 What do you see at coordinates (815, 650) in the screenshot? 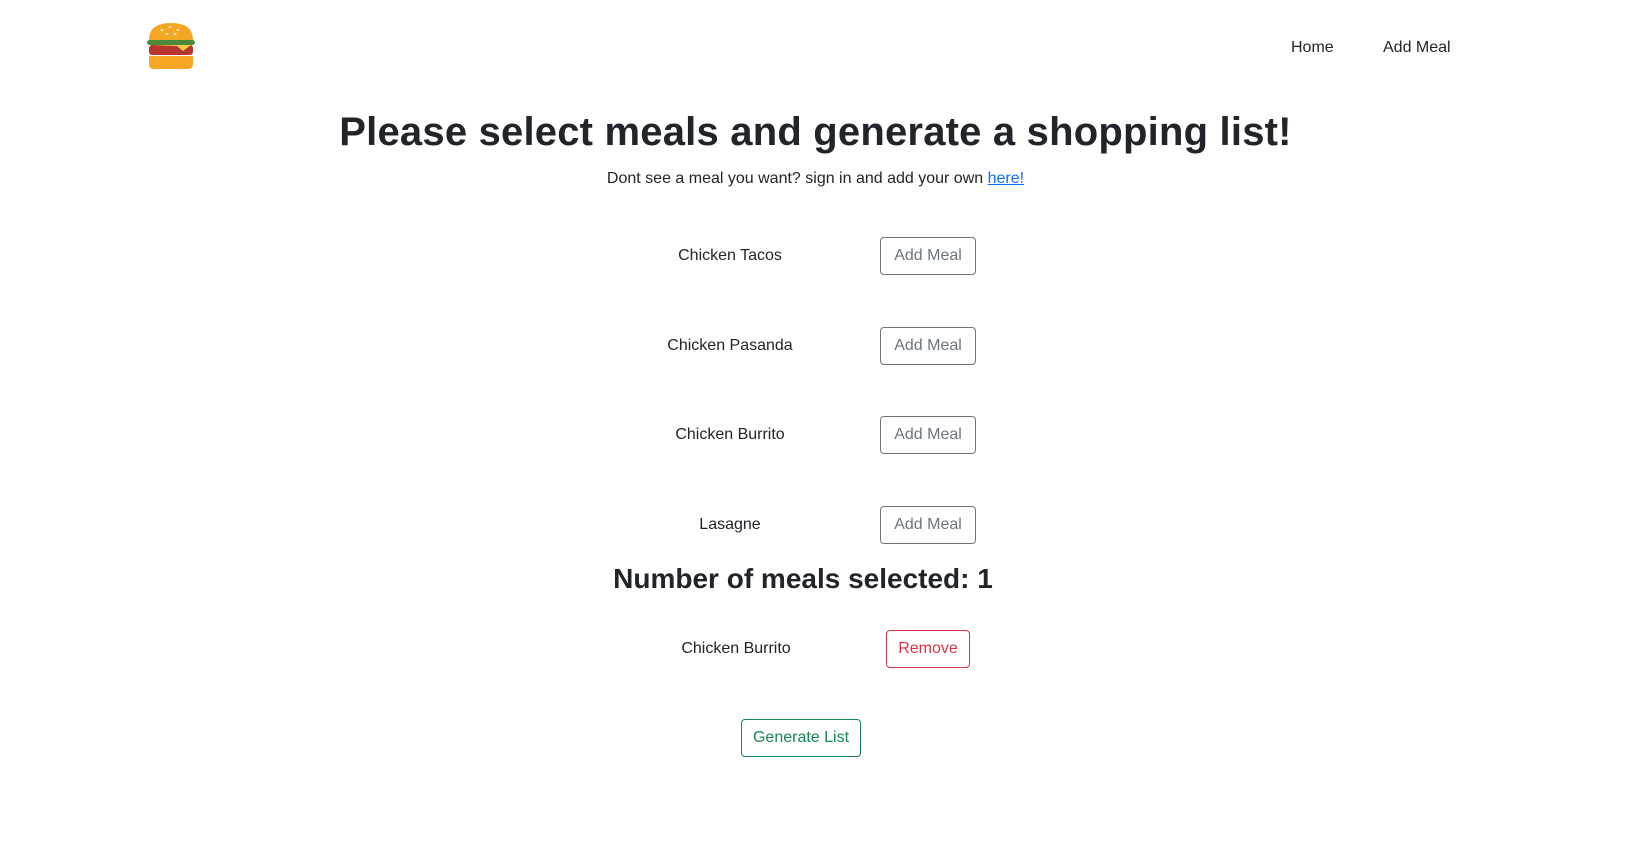
I see `selected-meal-row: Chicken Burrito Remove` at bounding box center [815, 650].